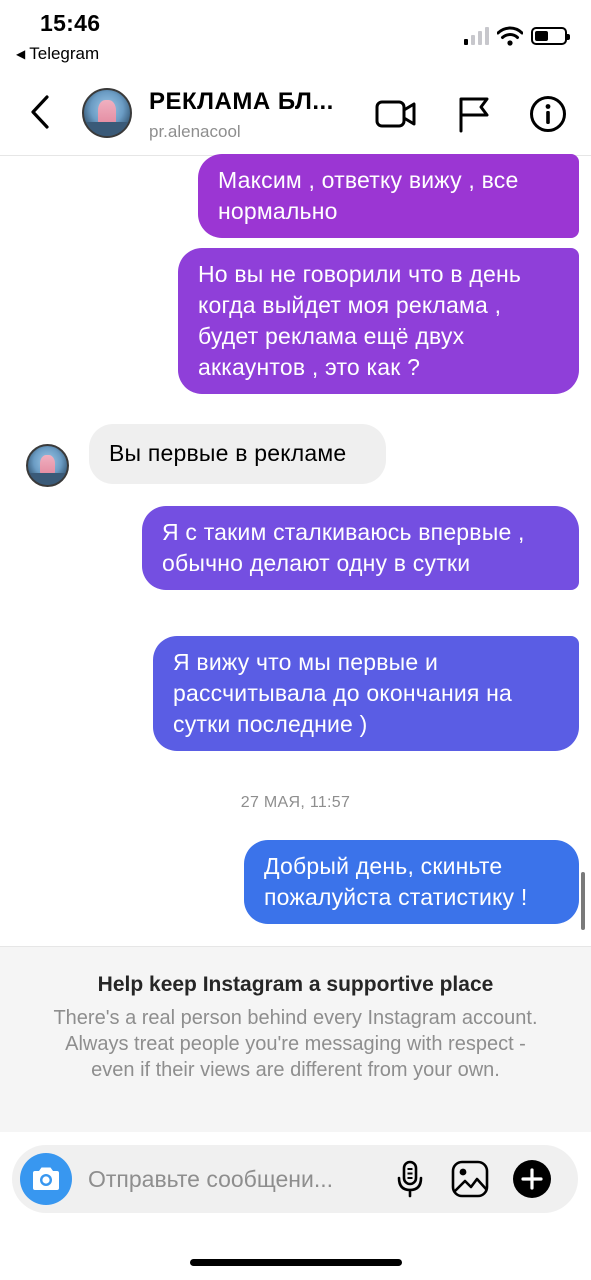 Image resolution: width=591 pixels, height=1280 pixels. Describe the element at coordinates (295, 35) in the screenshot. I see `status-bar: 15:46 ◀ Telegram` at that location.